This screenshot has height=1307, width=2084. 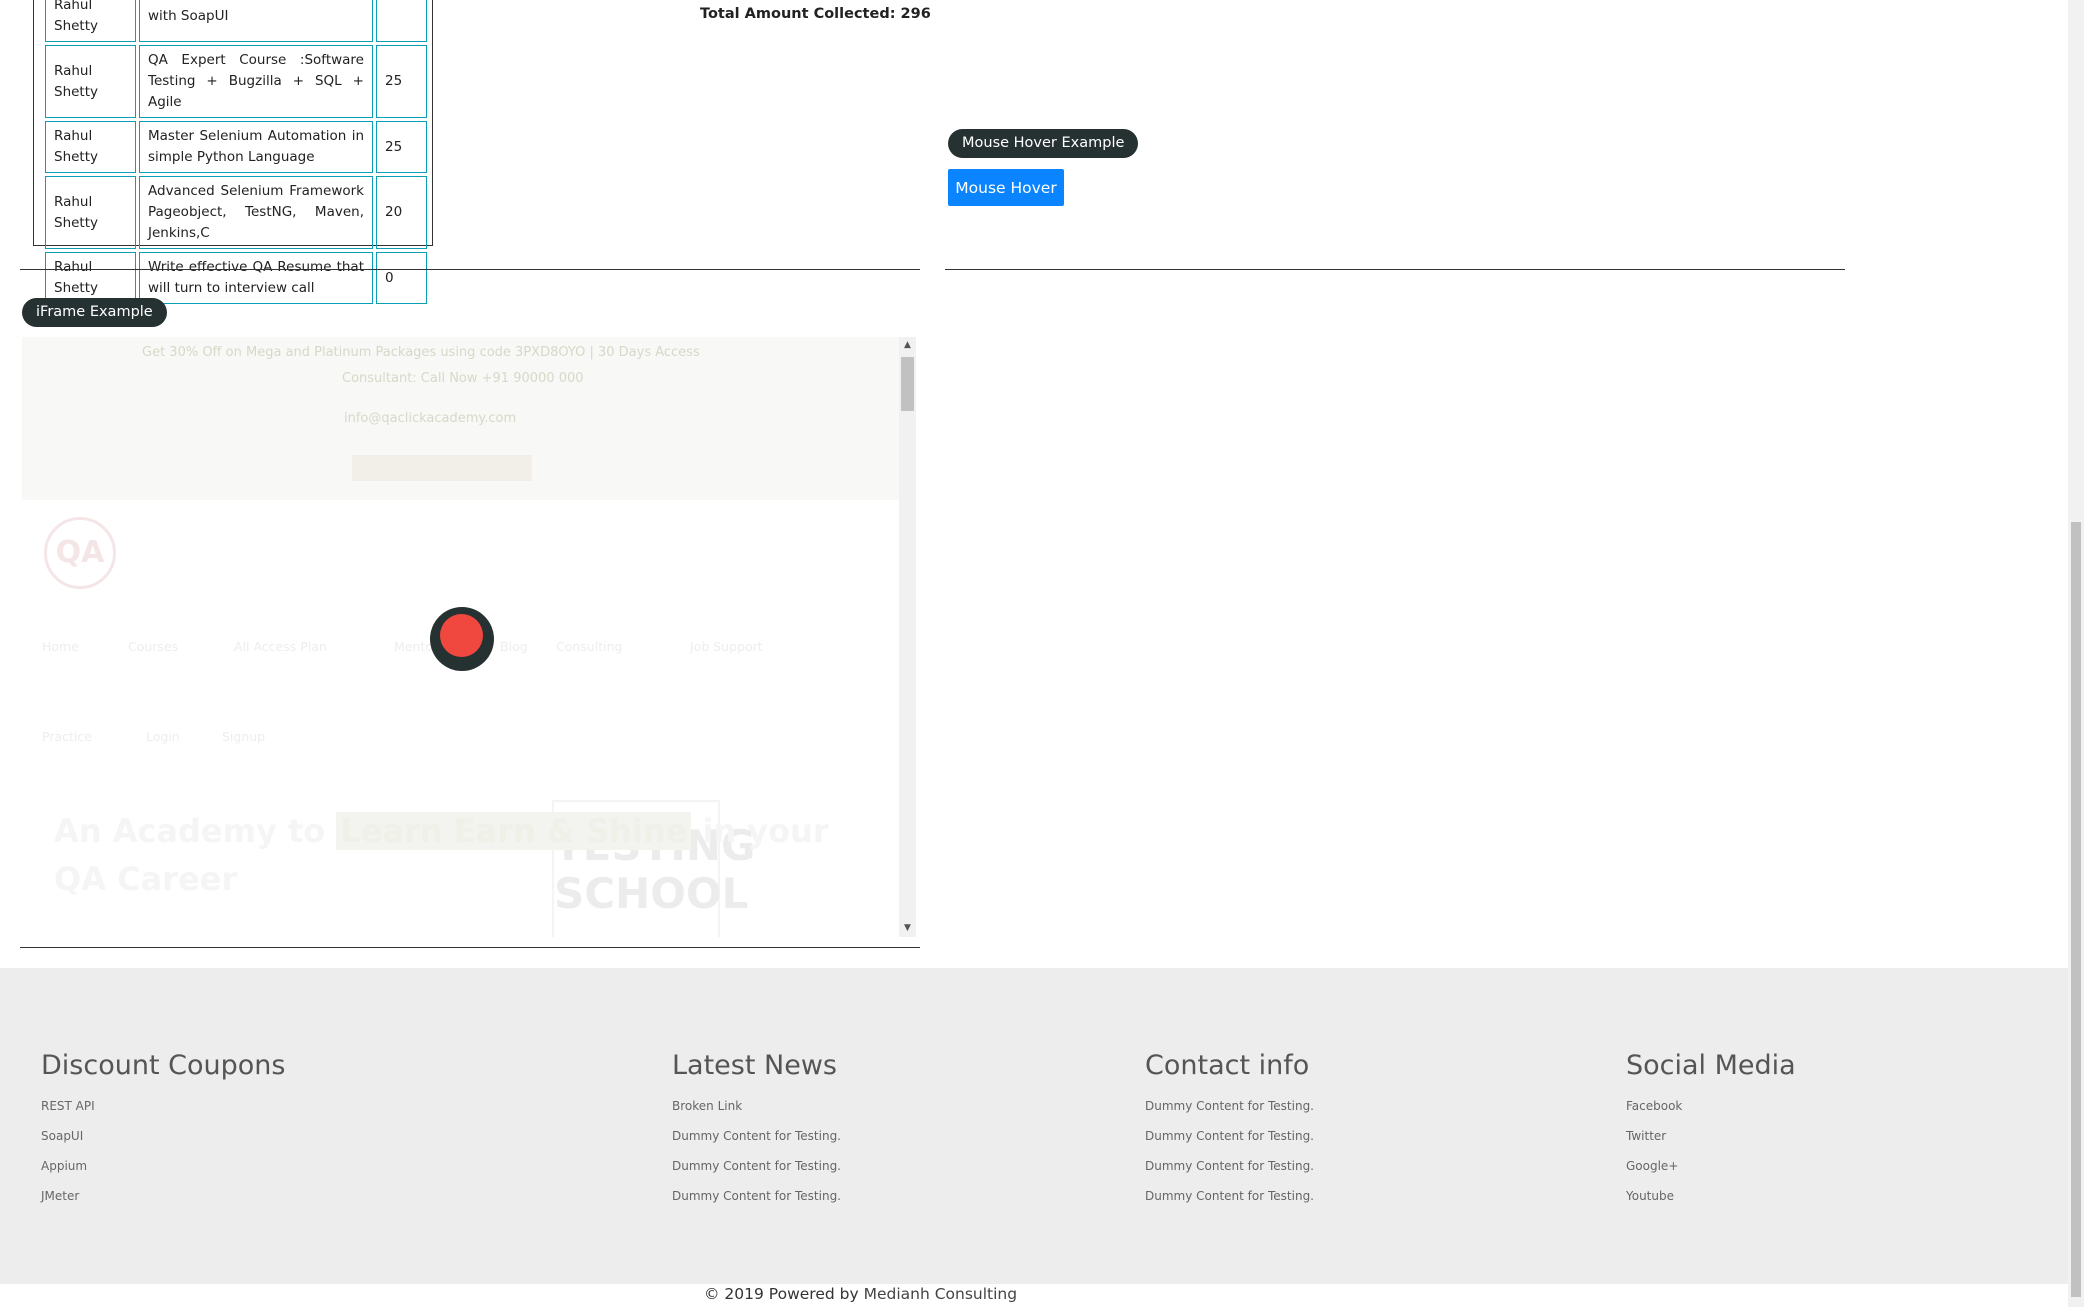 What do you see at coordinates (163, 1172) in the screenshot?
I see `footer-link: Appium` at bounding box center [163, 1172].